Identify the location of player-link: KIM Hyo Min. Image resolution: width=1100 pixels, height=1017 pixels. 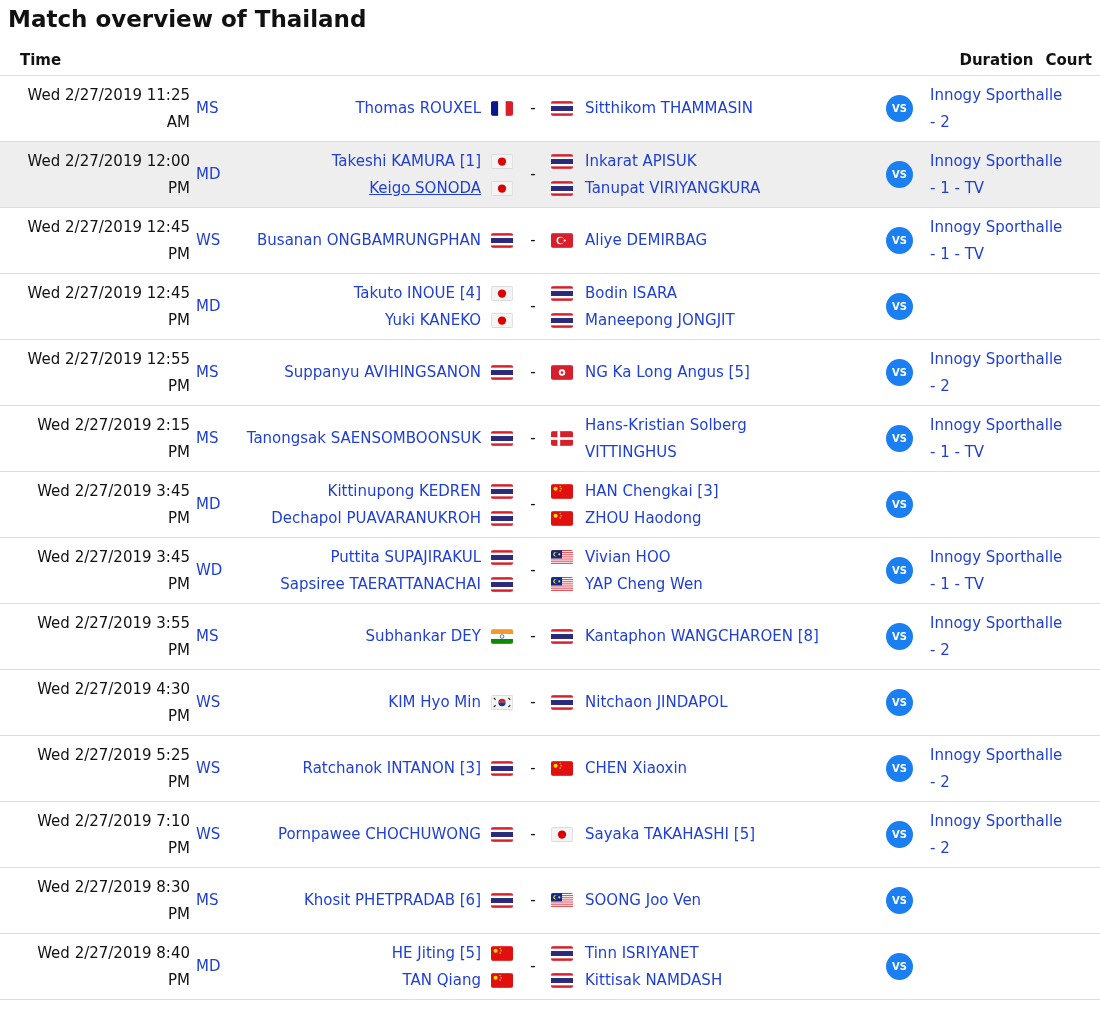
(434, 702).